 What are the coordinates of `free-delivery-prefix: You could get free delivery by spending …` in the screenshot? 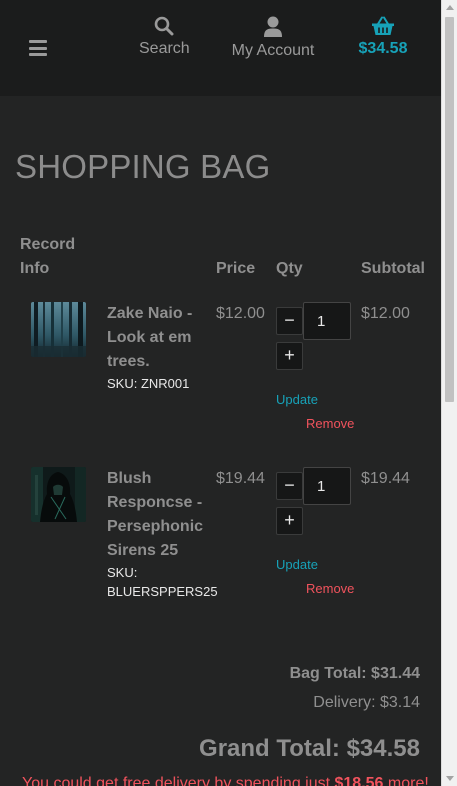 It's located at (178, 780).